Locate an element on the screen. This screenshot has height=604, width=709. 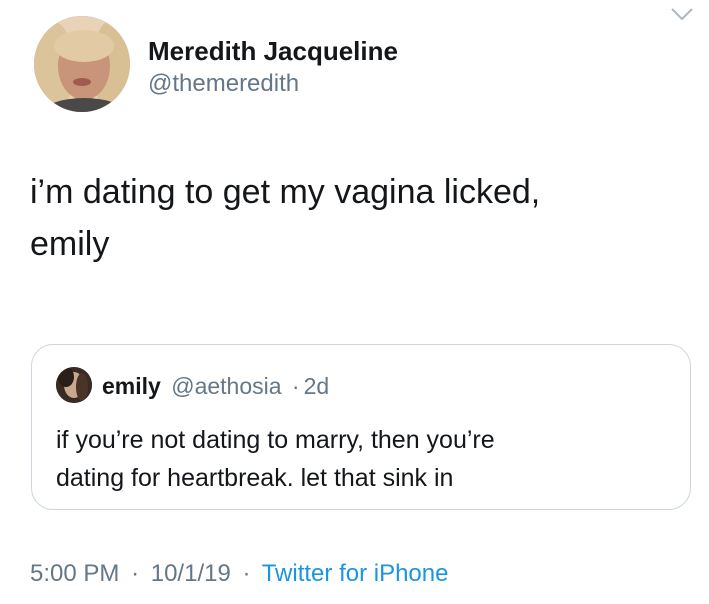
tweet-text-line: emily is located at coordinates (70, 244).